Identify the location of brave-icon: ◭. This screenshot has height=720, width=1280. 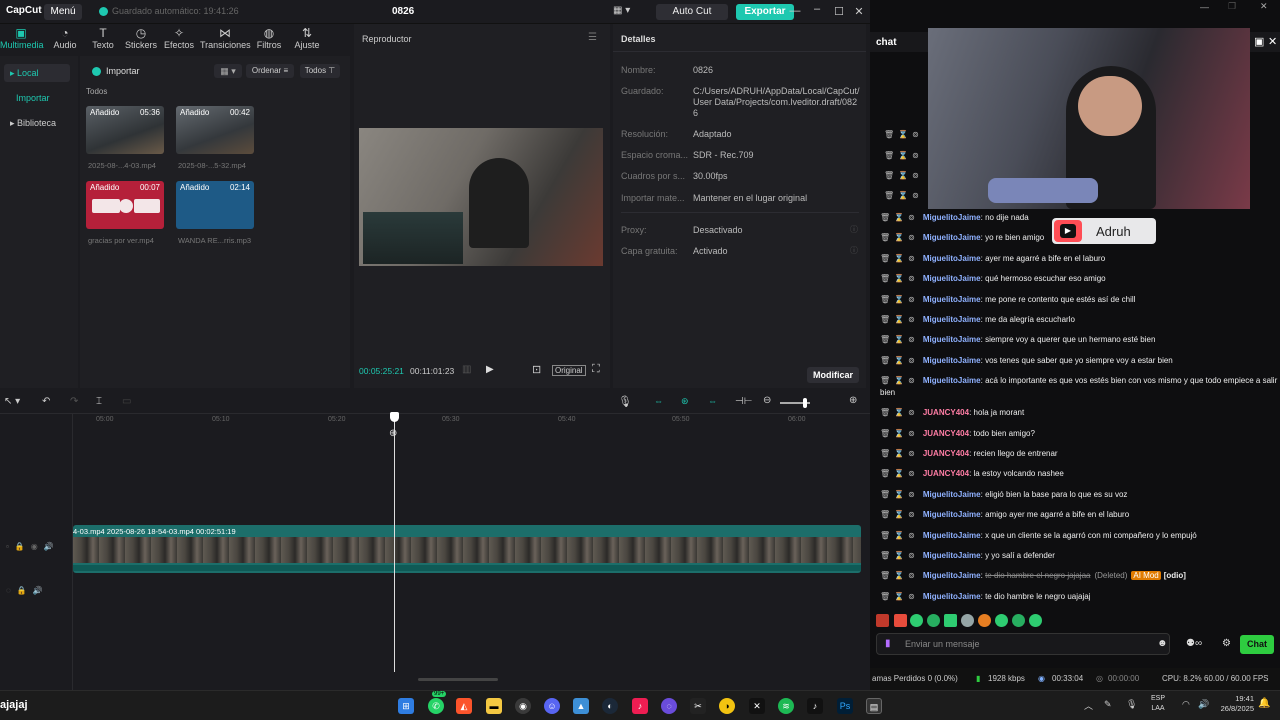
(464, 706).